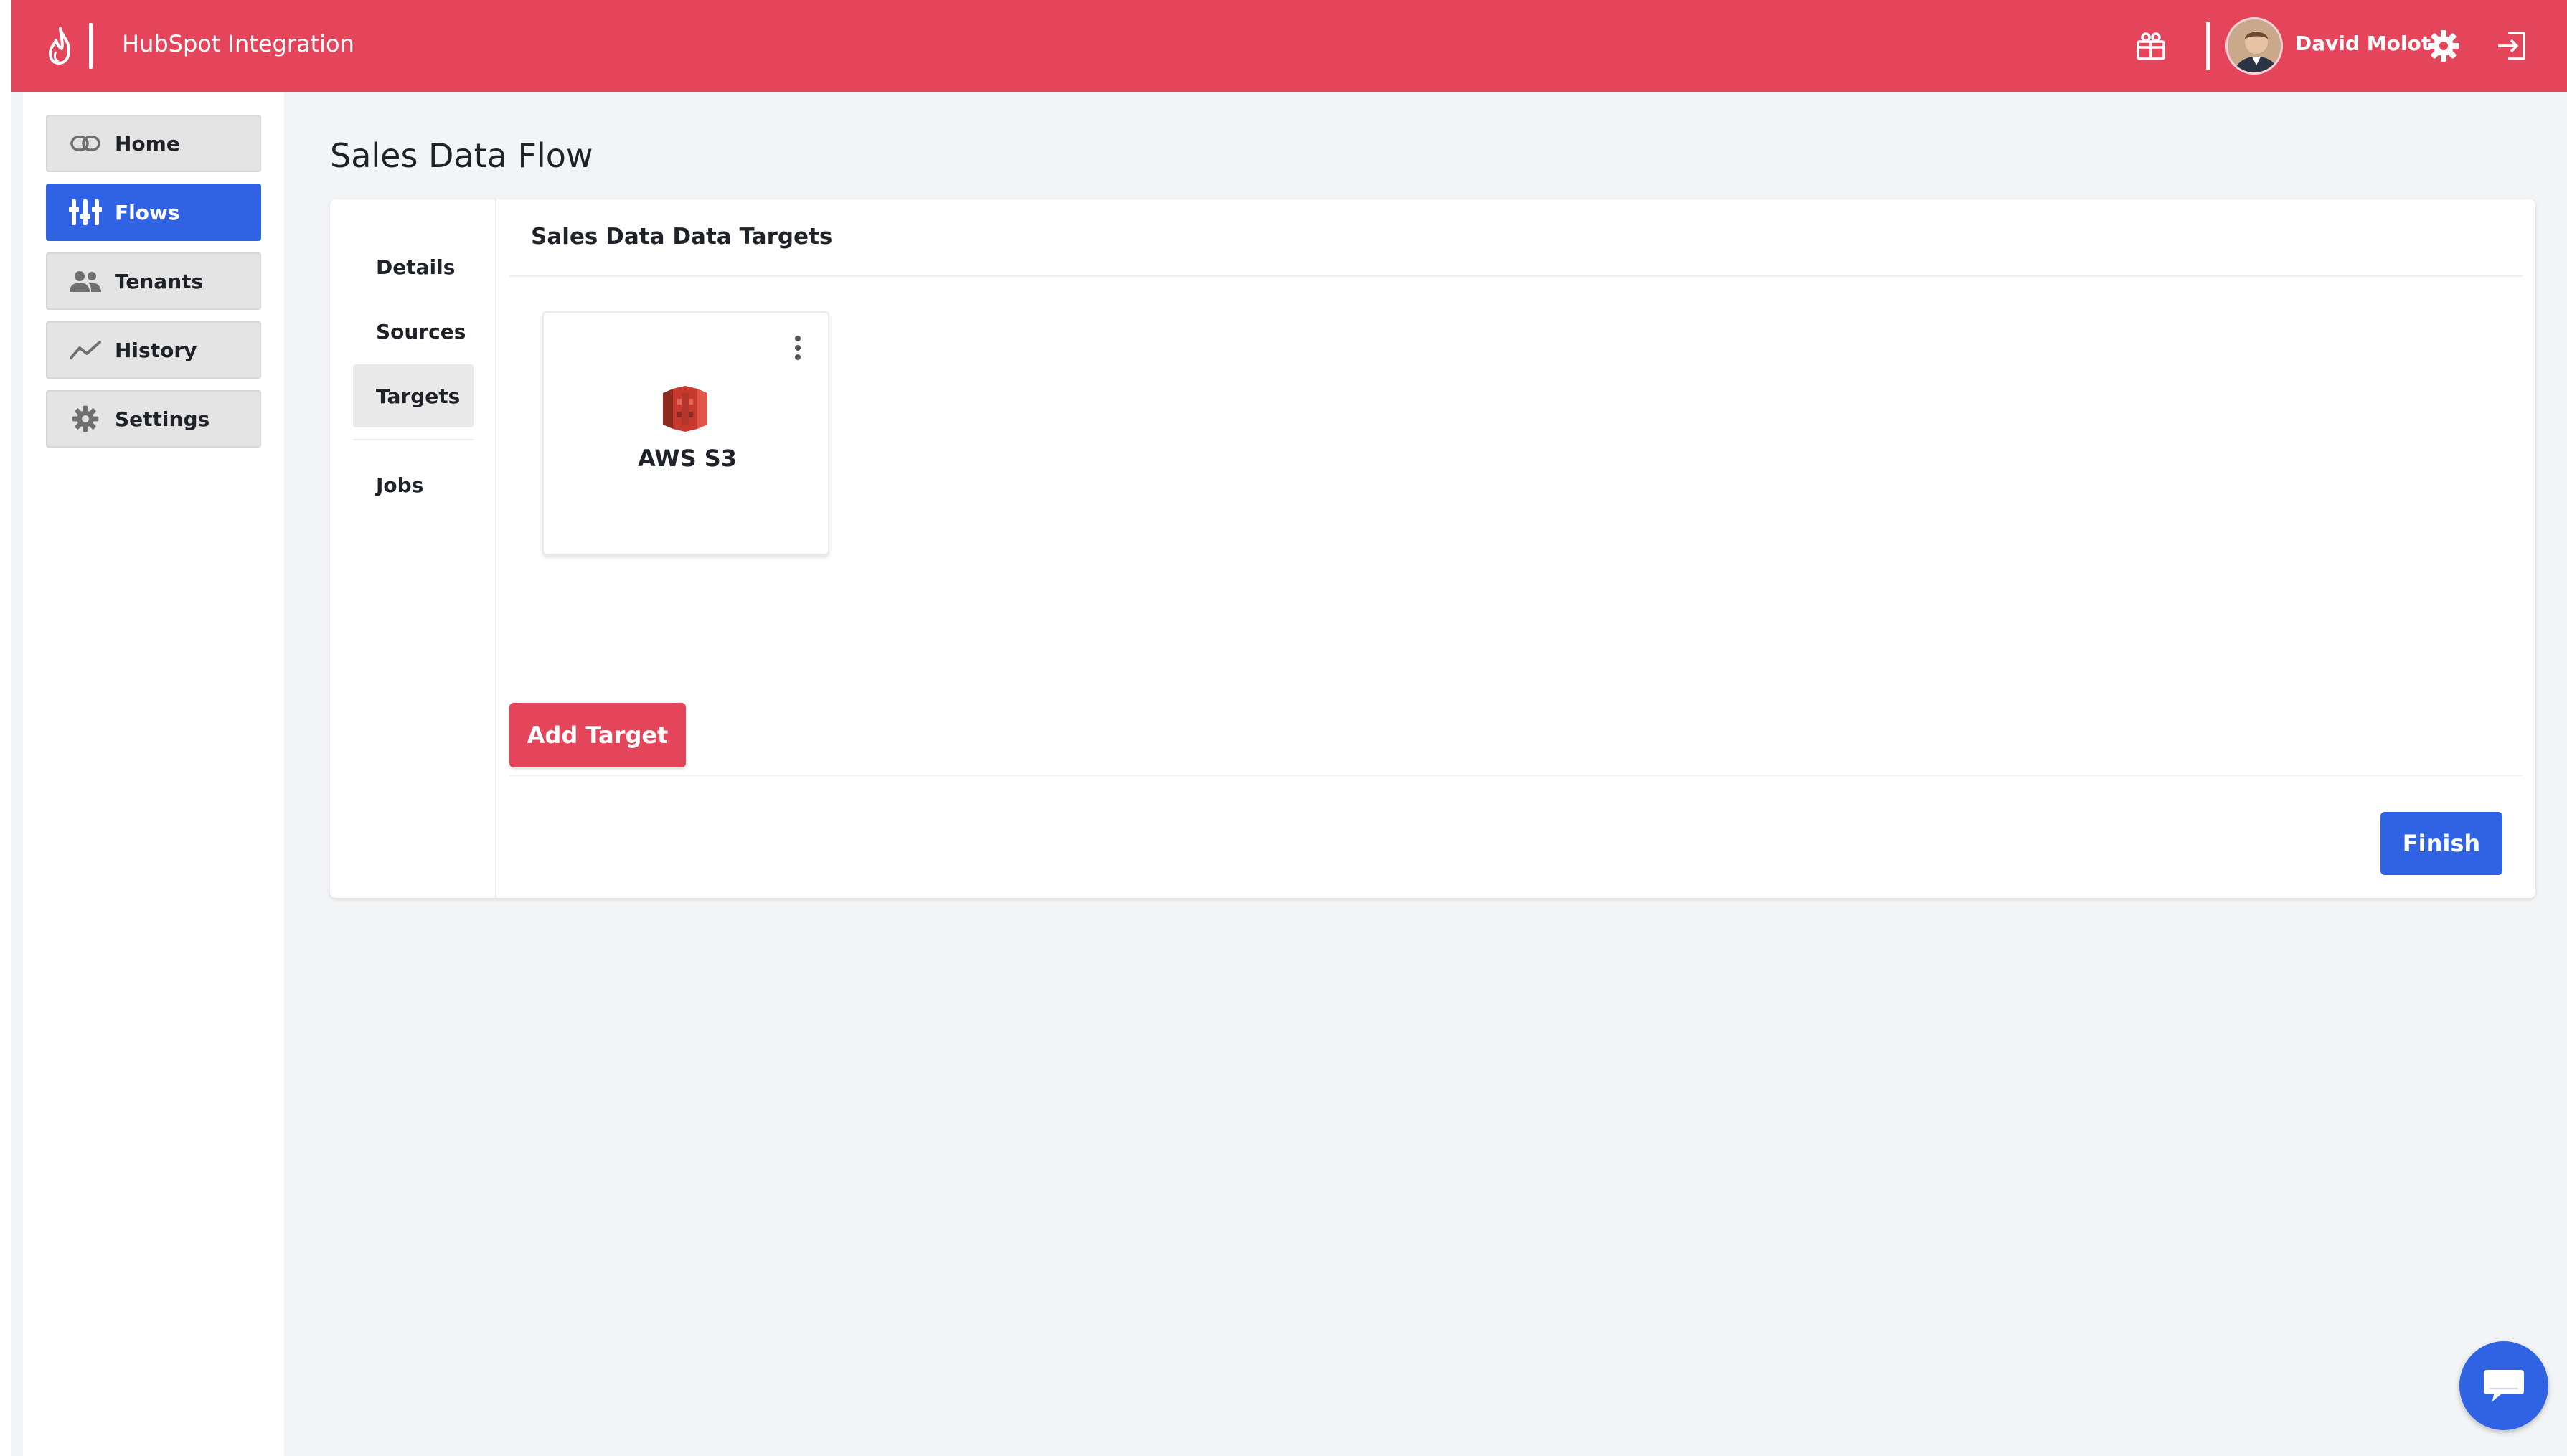  I want to click on tab-targets: Targets, so click(413, 395).